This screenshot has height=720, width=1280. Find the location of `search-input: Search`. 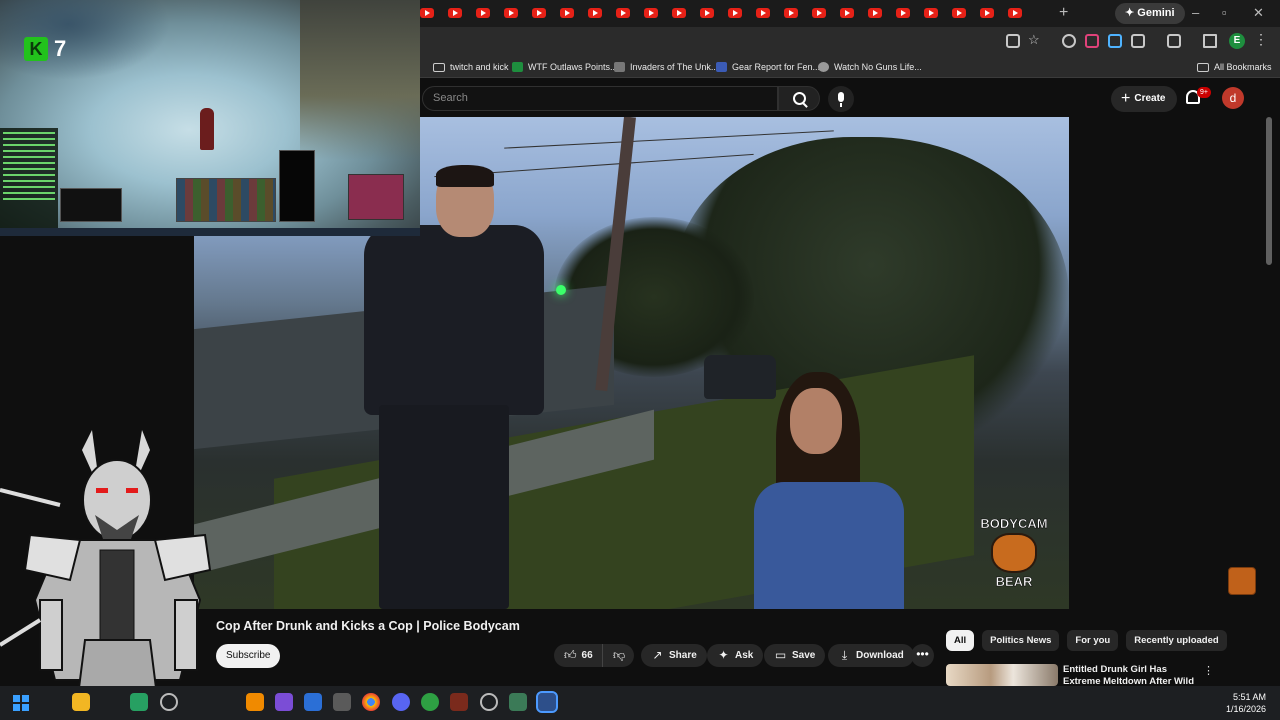

search-input: Search is located at coordinates (600, 98).